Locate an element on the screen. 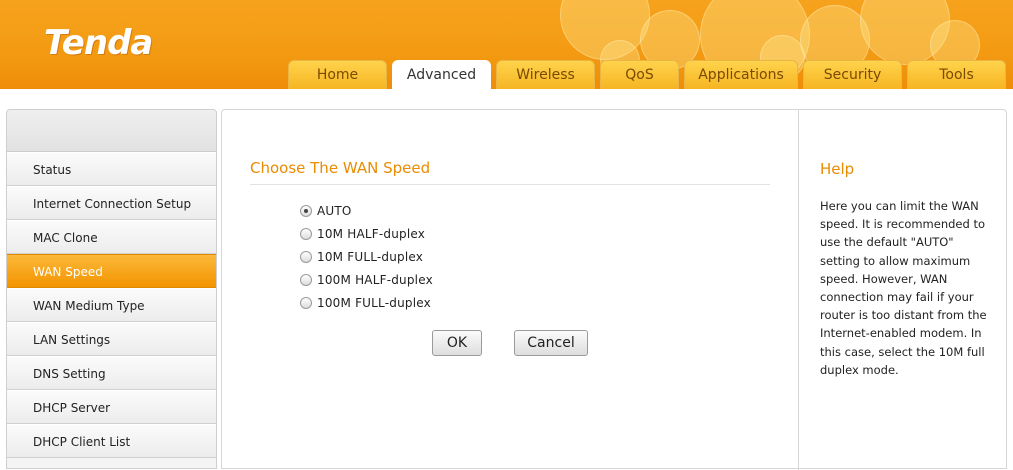 Image resolution: width=1013 pixels, height=470 pixels. radio-button-100m-half is located at coordinates (306, 280).